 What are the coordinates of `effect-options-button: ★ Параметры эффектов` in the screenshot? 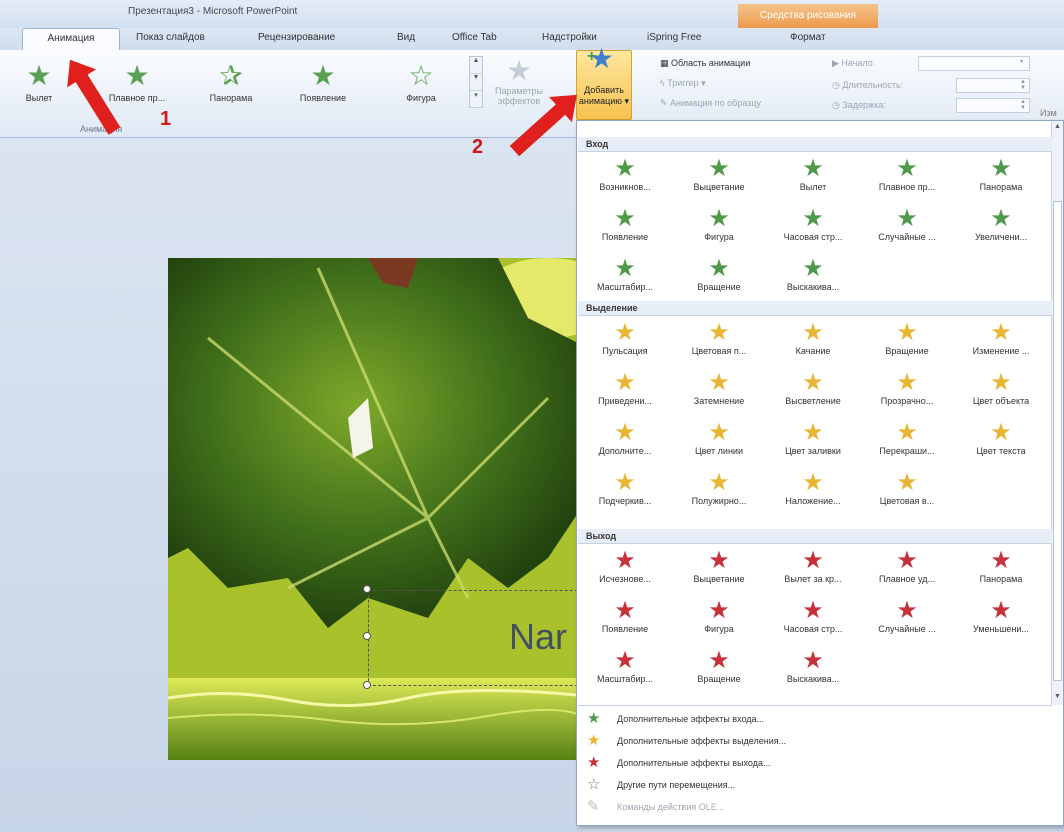 It's located at (519, 81).